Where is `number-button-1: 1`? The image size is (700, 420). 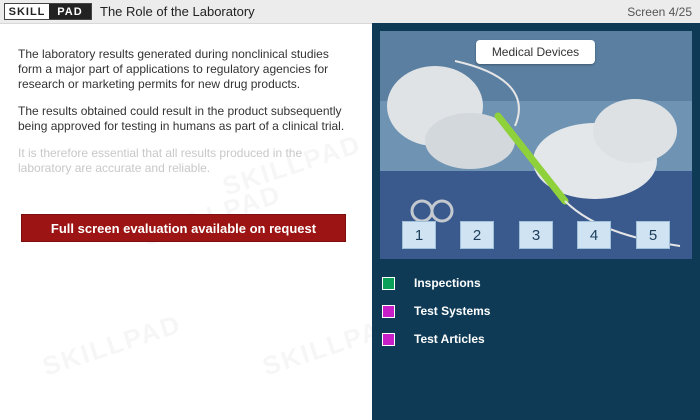
number-button-1: 1 is located at coordinates (419, 235).